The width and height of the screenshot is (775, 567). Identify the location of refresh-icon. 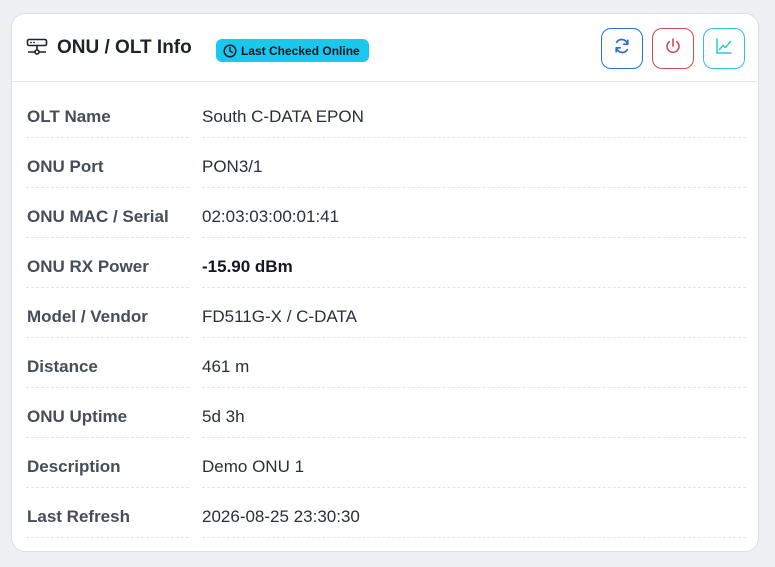
(622, 48).